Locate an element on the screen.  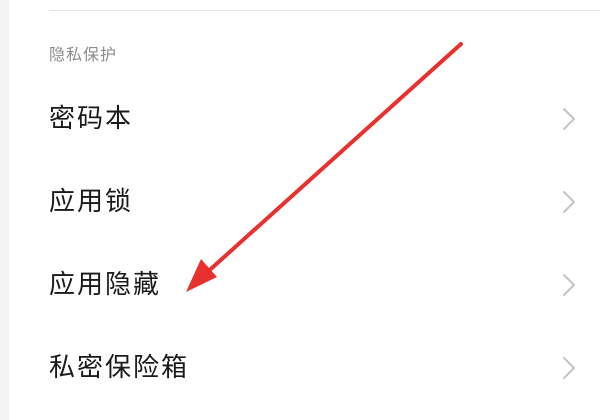
menu-item-password-book: 密码本 is located at coordinates (304, 119).